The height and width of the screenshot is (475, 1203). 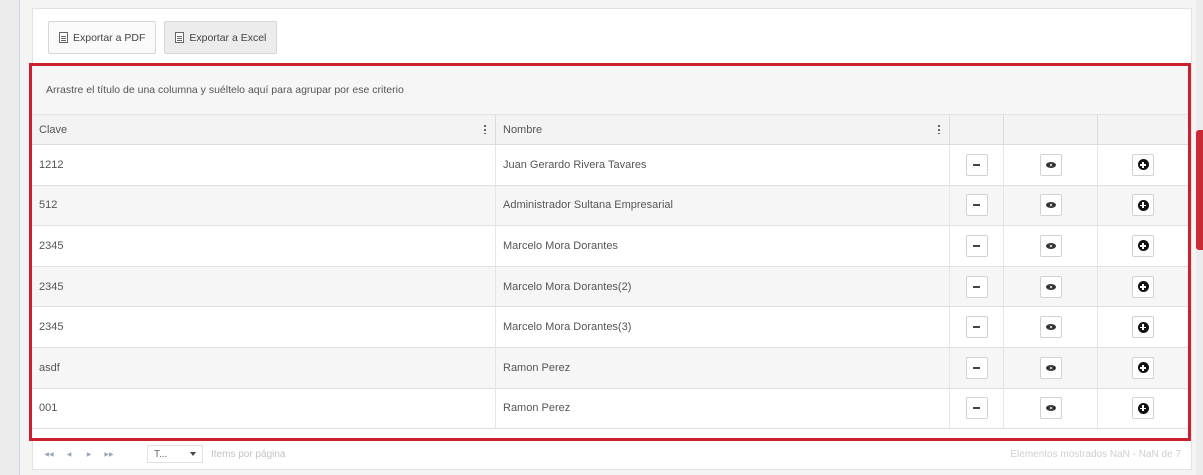 What do you see at coordinates (264, 129) in the screenshot?
I see `column-header-clave: Clave` at bounding box center [264, 129].